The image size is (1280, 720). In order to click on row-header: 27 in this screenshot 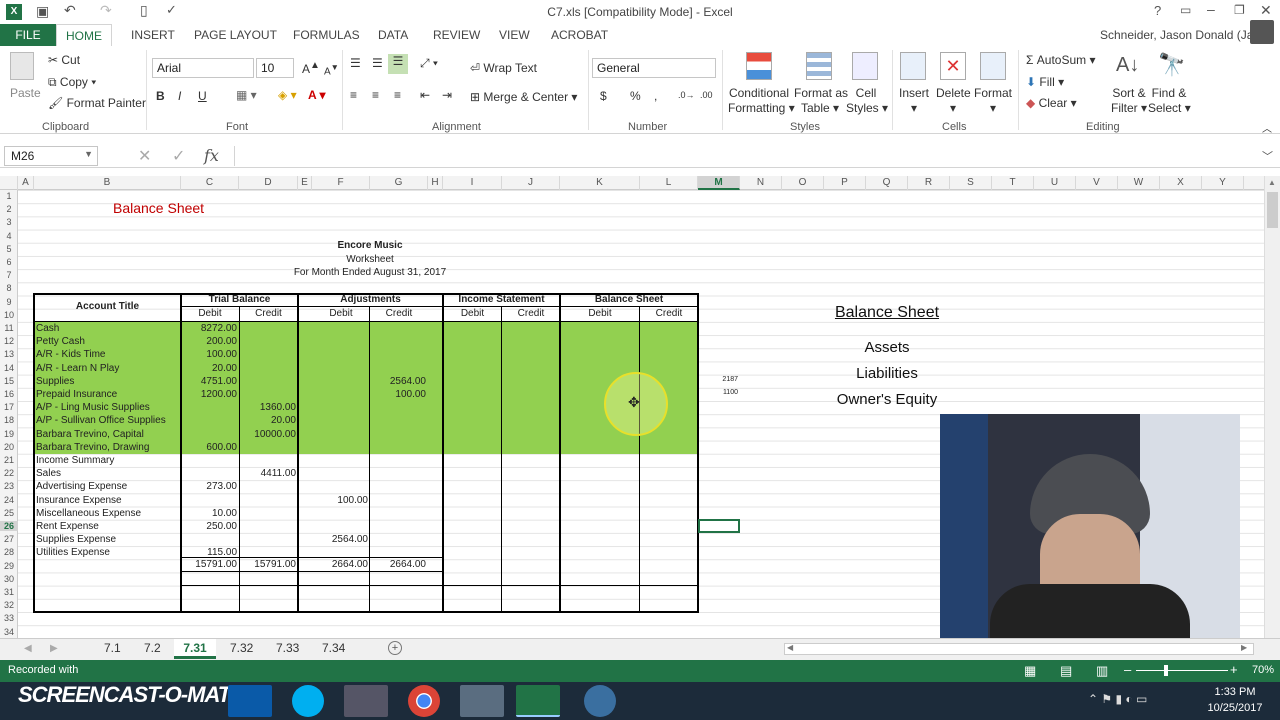, I will do `click(9, 539)`.